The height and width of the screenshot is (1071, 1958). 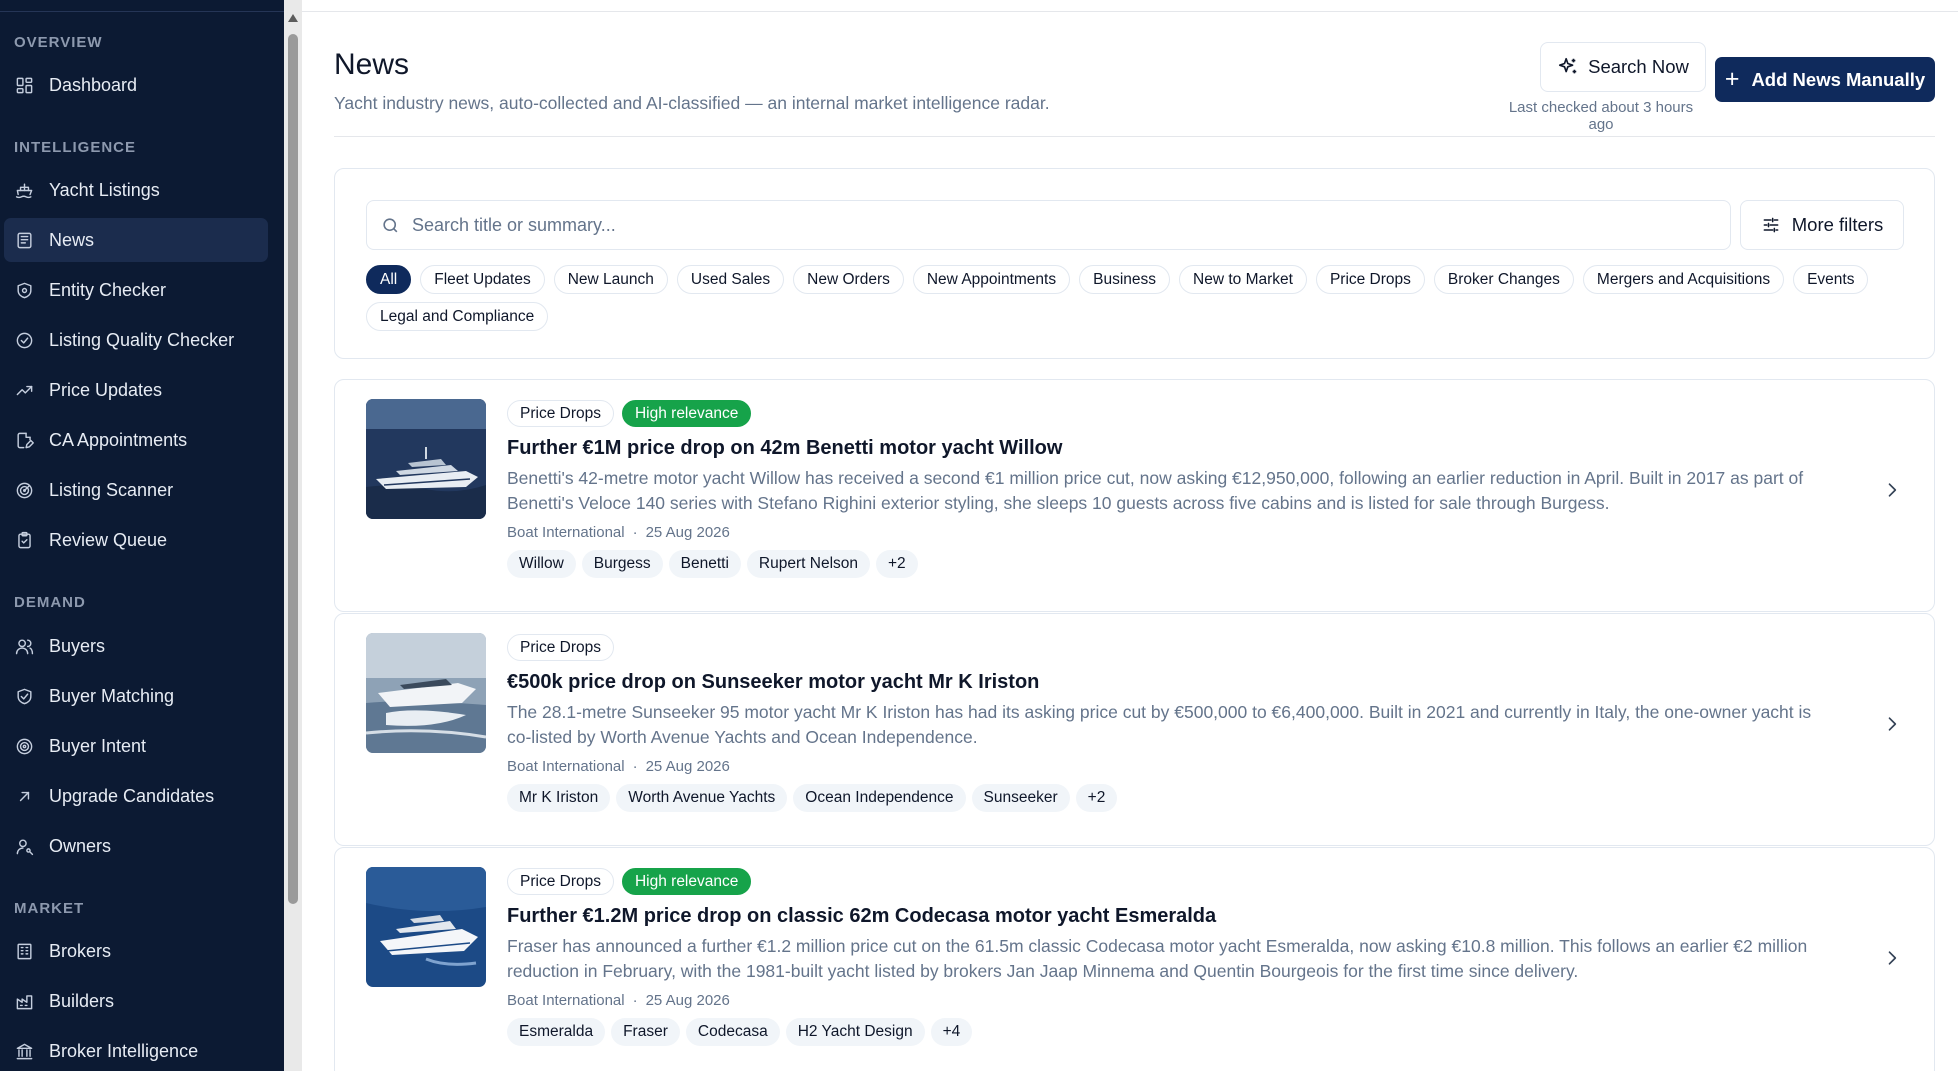 I want to click on entity-tag: Ocean Independence, so click(x=879, y=798).